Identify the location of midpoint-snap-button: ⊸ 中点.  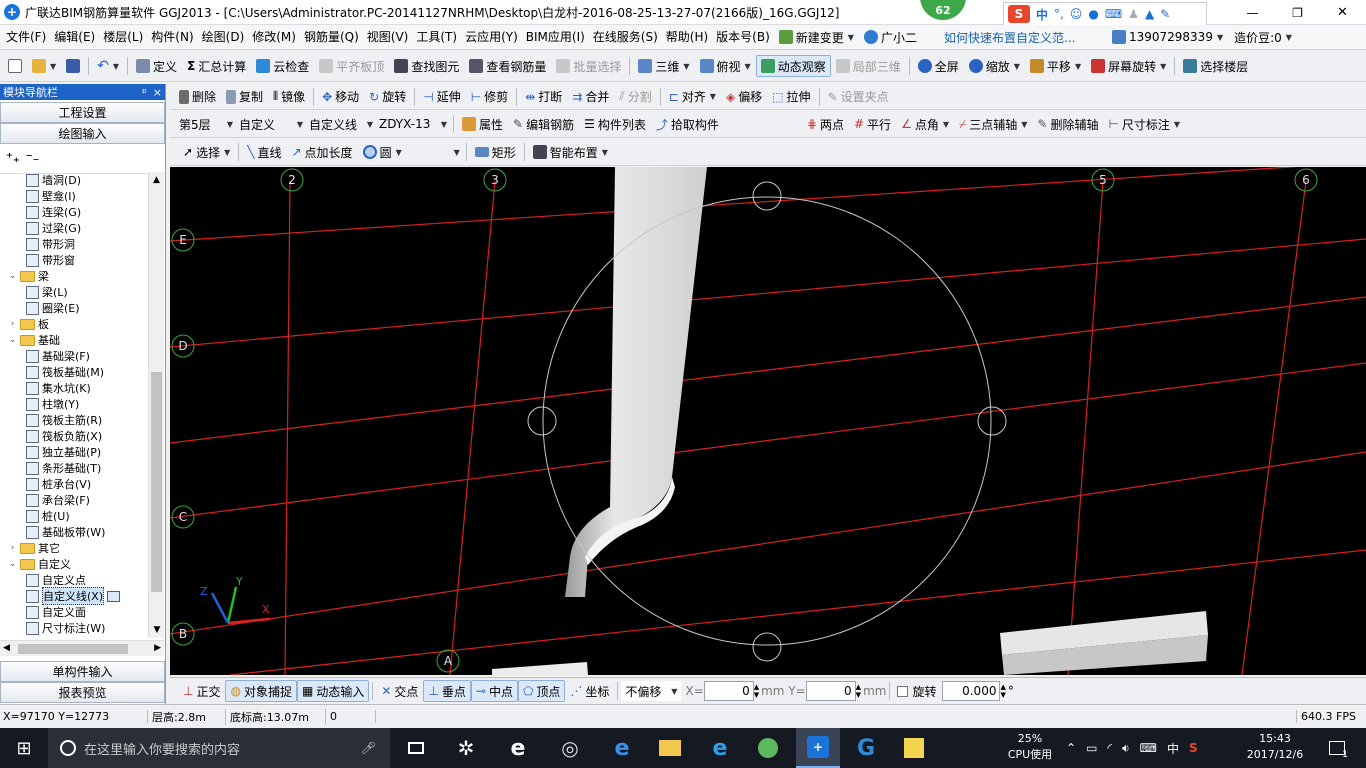
(494, 691).